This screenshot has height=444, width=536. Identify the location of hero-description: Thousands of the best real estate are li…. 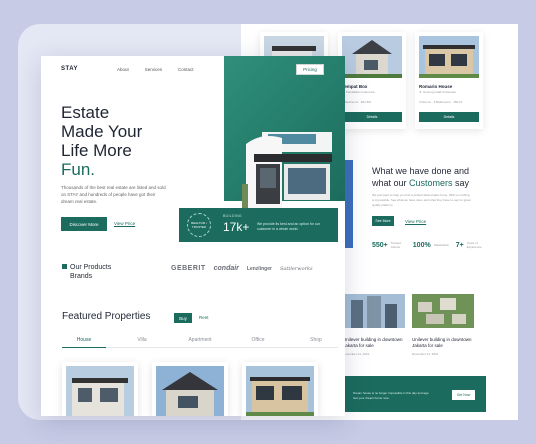
(113, 194).